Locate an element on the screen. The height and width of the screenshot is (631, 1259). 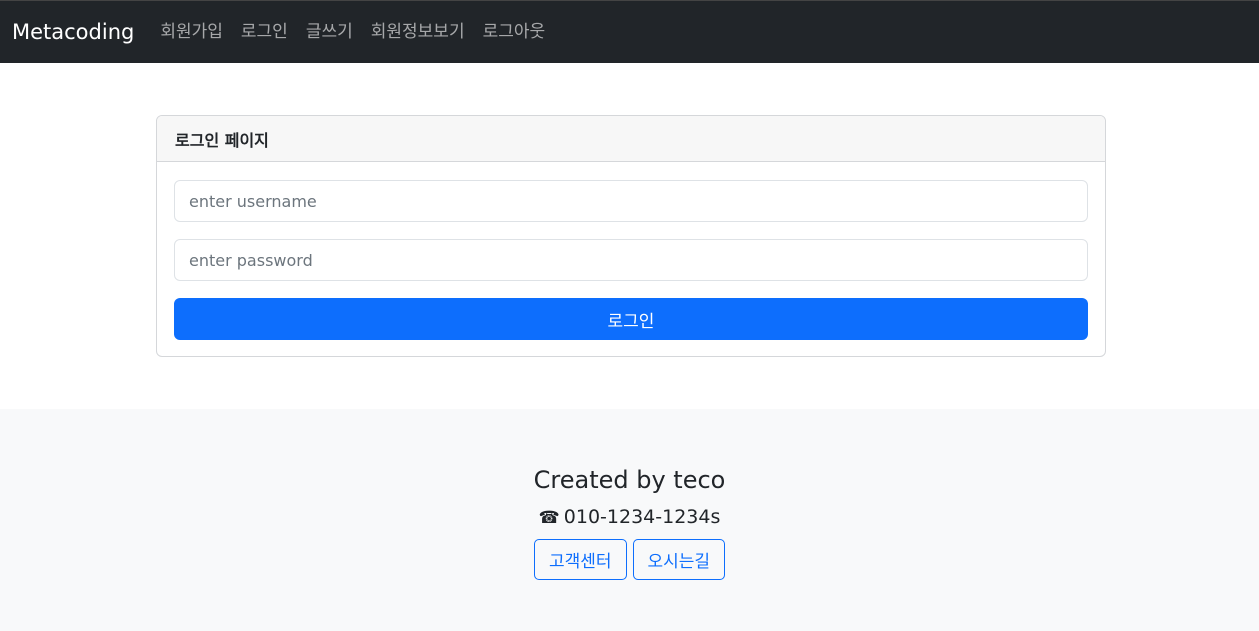
phone-number: 010-1234-1234s is located at coordinates (642, 517).